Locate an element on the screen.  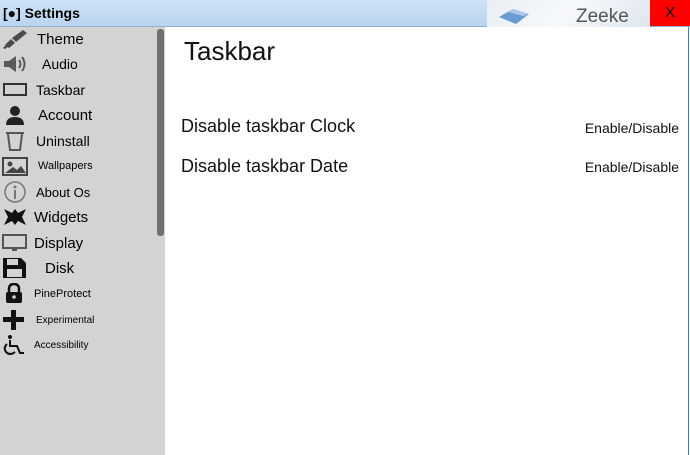
sidebar-item-label: Display is located at coordinates (59, 243).